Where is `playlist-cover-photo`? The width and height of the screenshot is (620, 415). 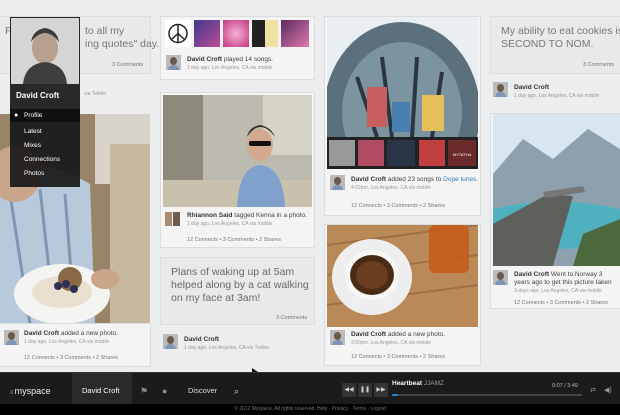
playlist-cover-photo is located at coordinates (402, 77).